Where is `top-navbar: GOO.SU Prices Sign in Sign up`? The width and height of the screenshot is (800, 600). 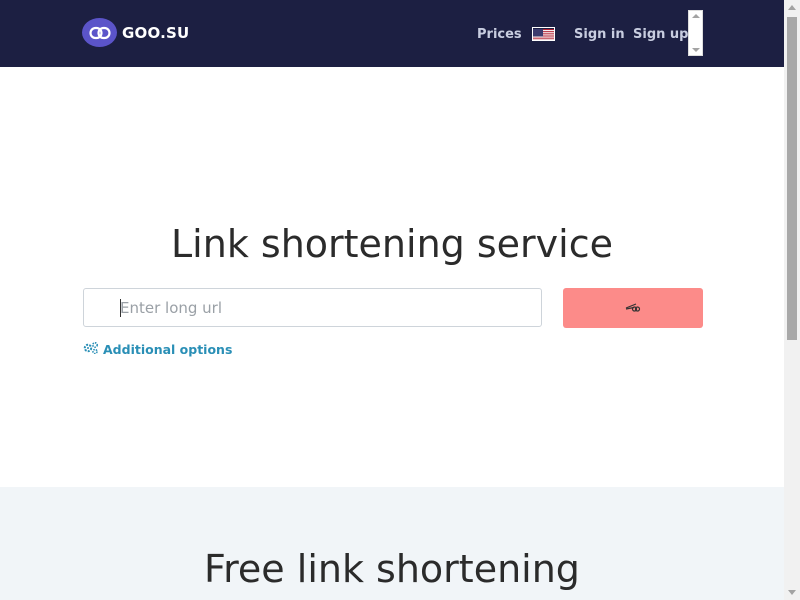 top-navbar: GOO.SU Prices Sign in Sign up is located at coordinates (392, 33).